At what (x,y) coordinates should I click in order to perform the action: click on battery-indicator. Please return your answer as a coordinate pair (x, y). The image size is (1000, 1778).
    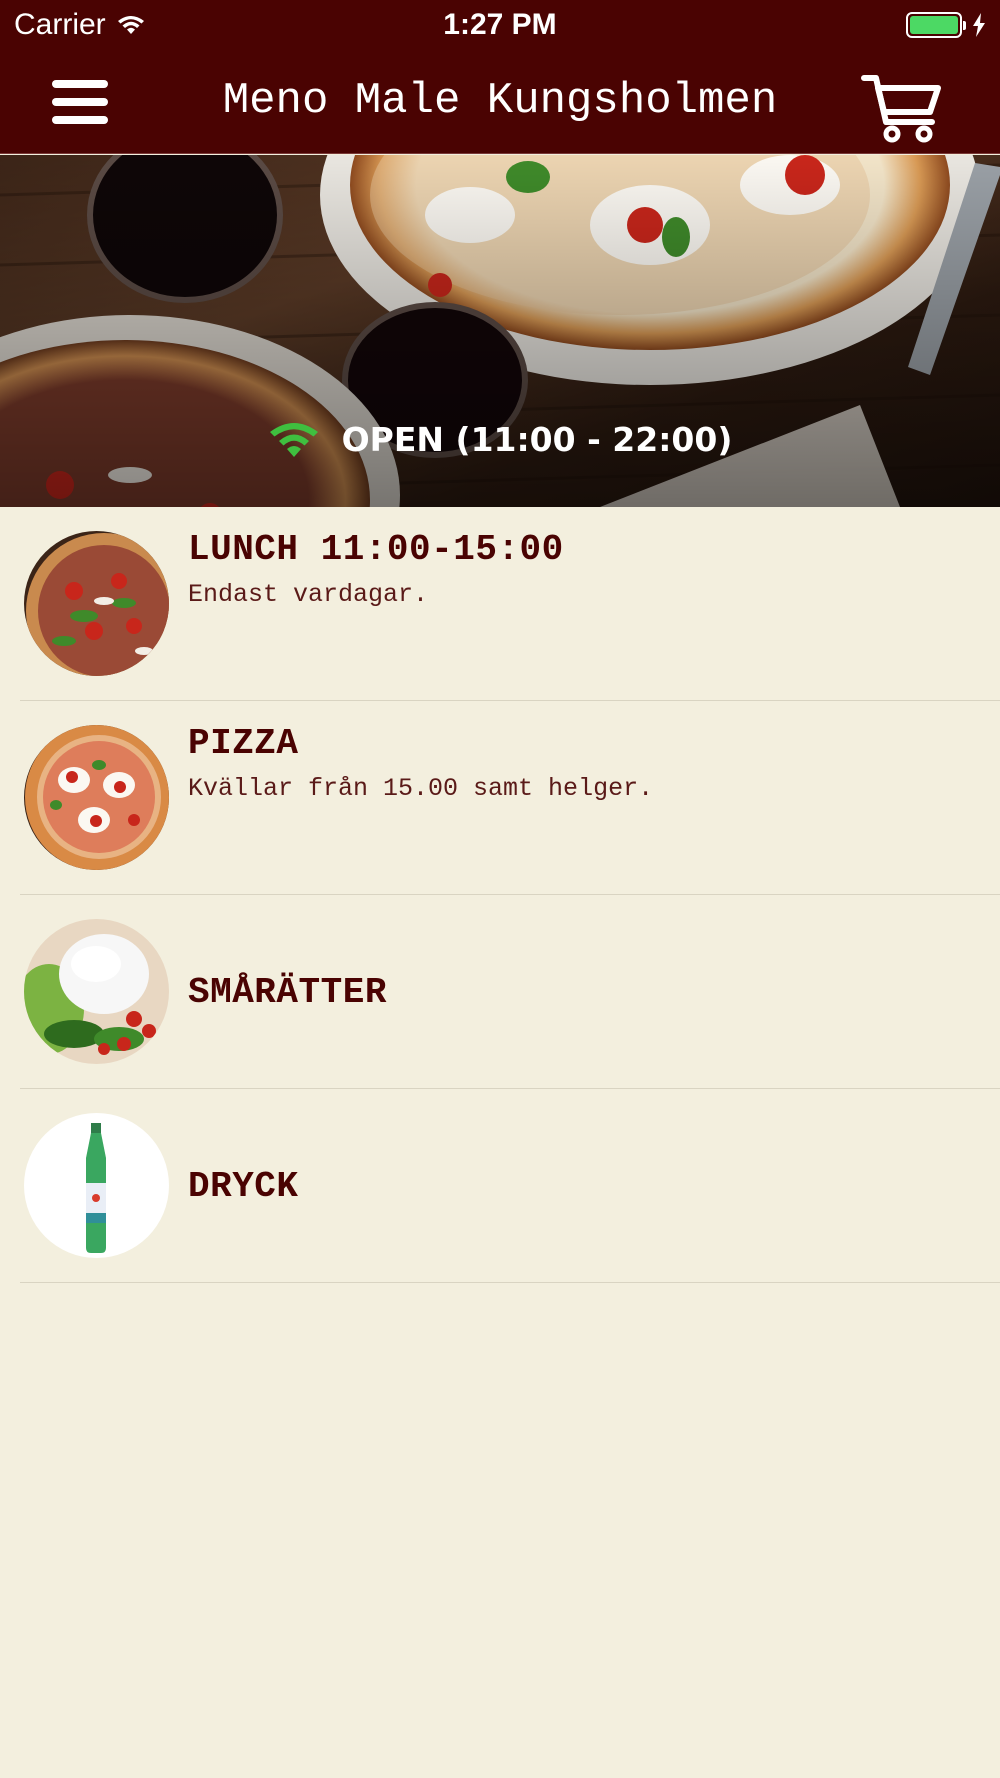
    Looking at the image, I should click on (946, 25).